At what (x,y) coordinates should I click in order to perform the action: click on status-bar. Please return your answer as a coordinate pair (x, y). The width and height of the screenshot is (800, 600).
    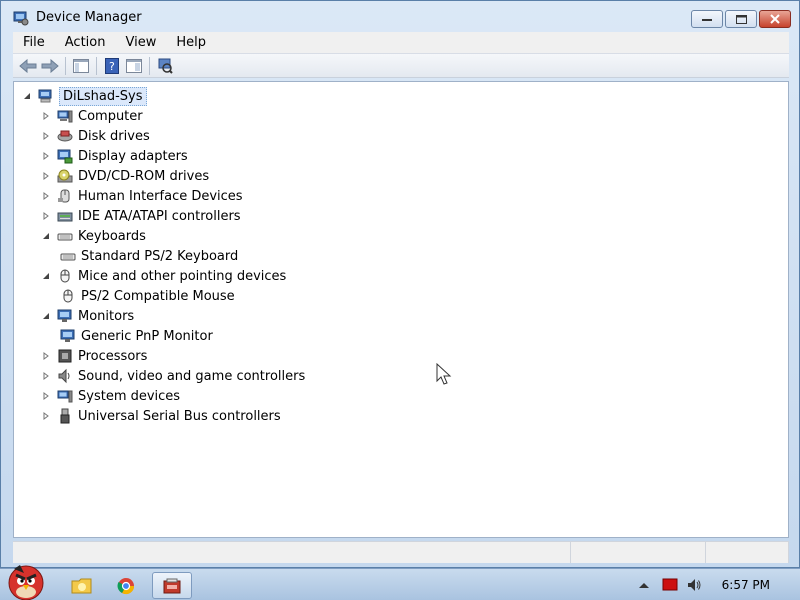
    Looking at the image, I should click on (401, 552).